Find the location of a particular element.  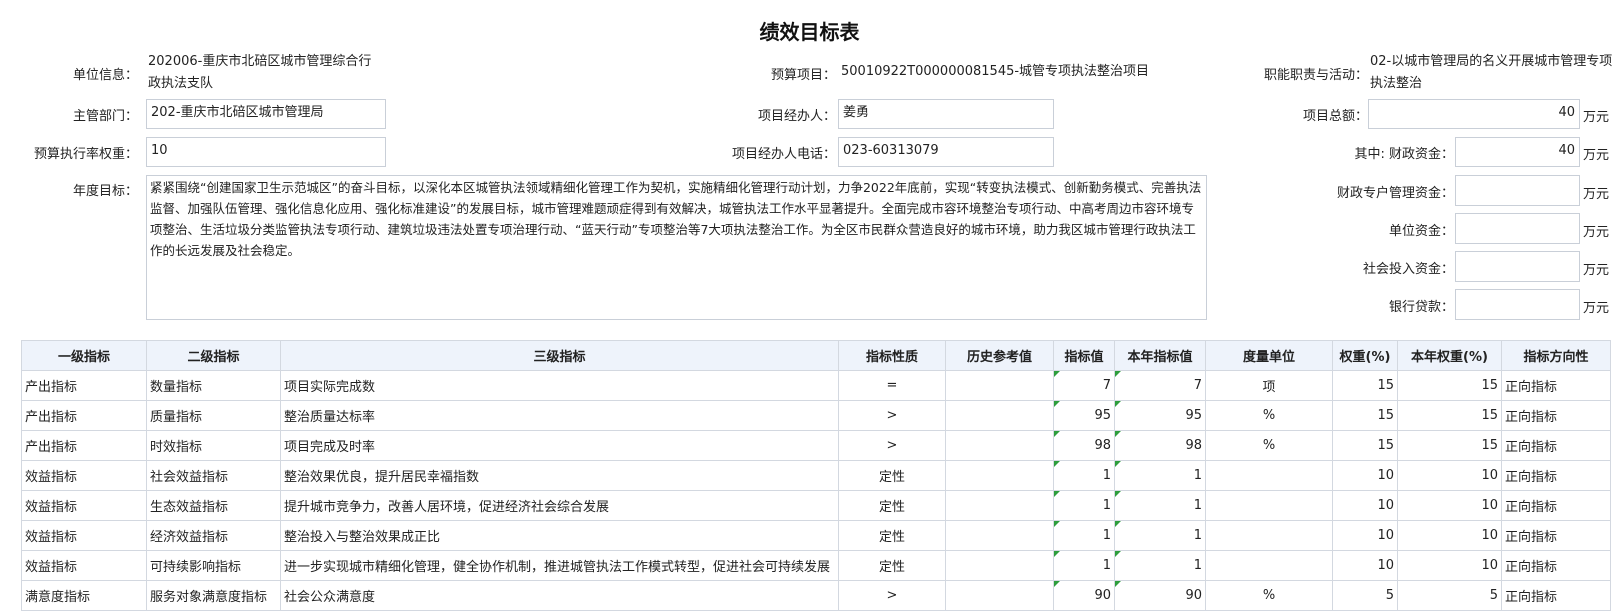

bank-loan-field is located at coordinates (1517, 304).